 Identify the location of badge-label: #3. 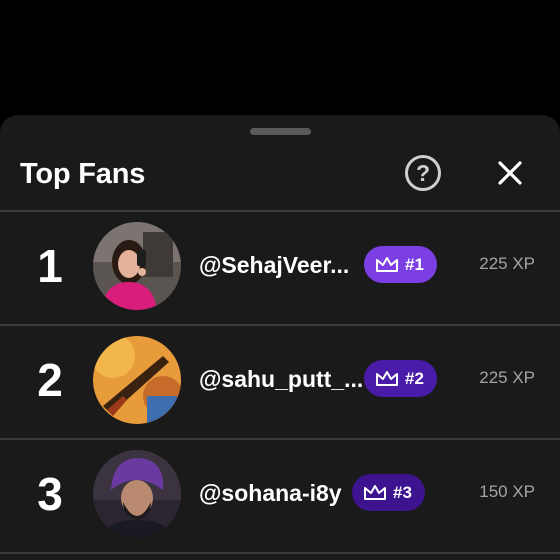
(402, 492).